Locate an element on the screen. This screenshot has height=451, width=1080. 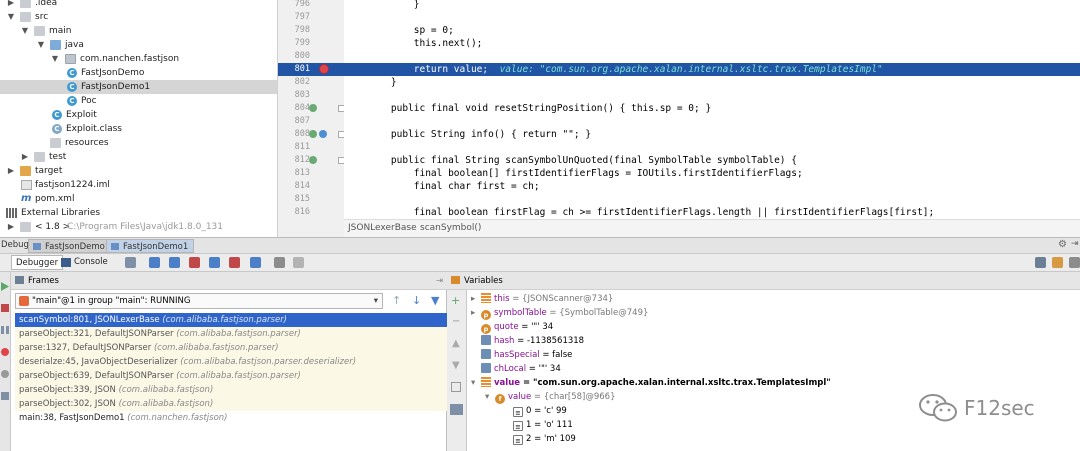
tree-item-fastjsondemo: C FastJsonDemo is located at coordinates (138, 73).